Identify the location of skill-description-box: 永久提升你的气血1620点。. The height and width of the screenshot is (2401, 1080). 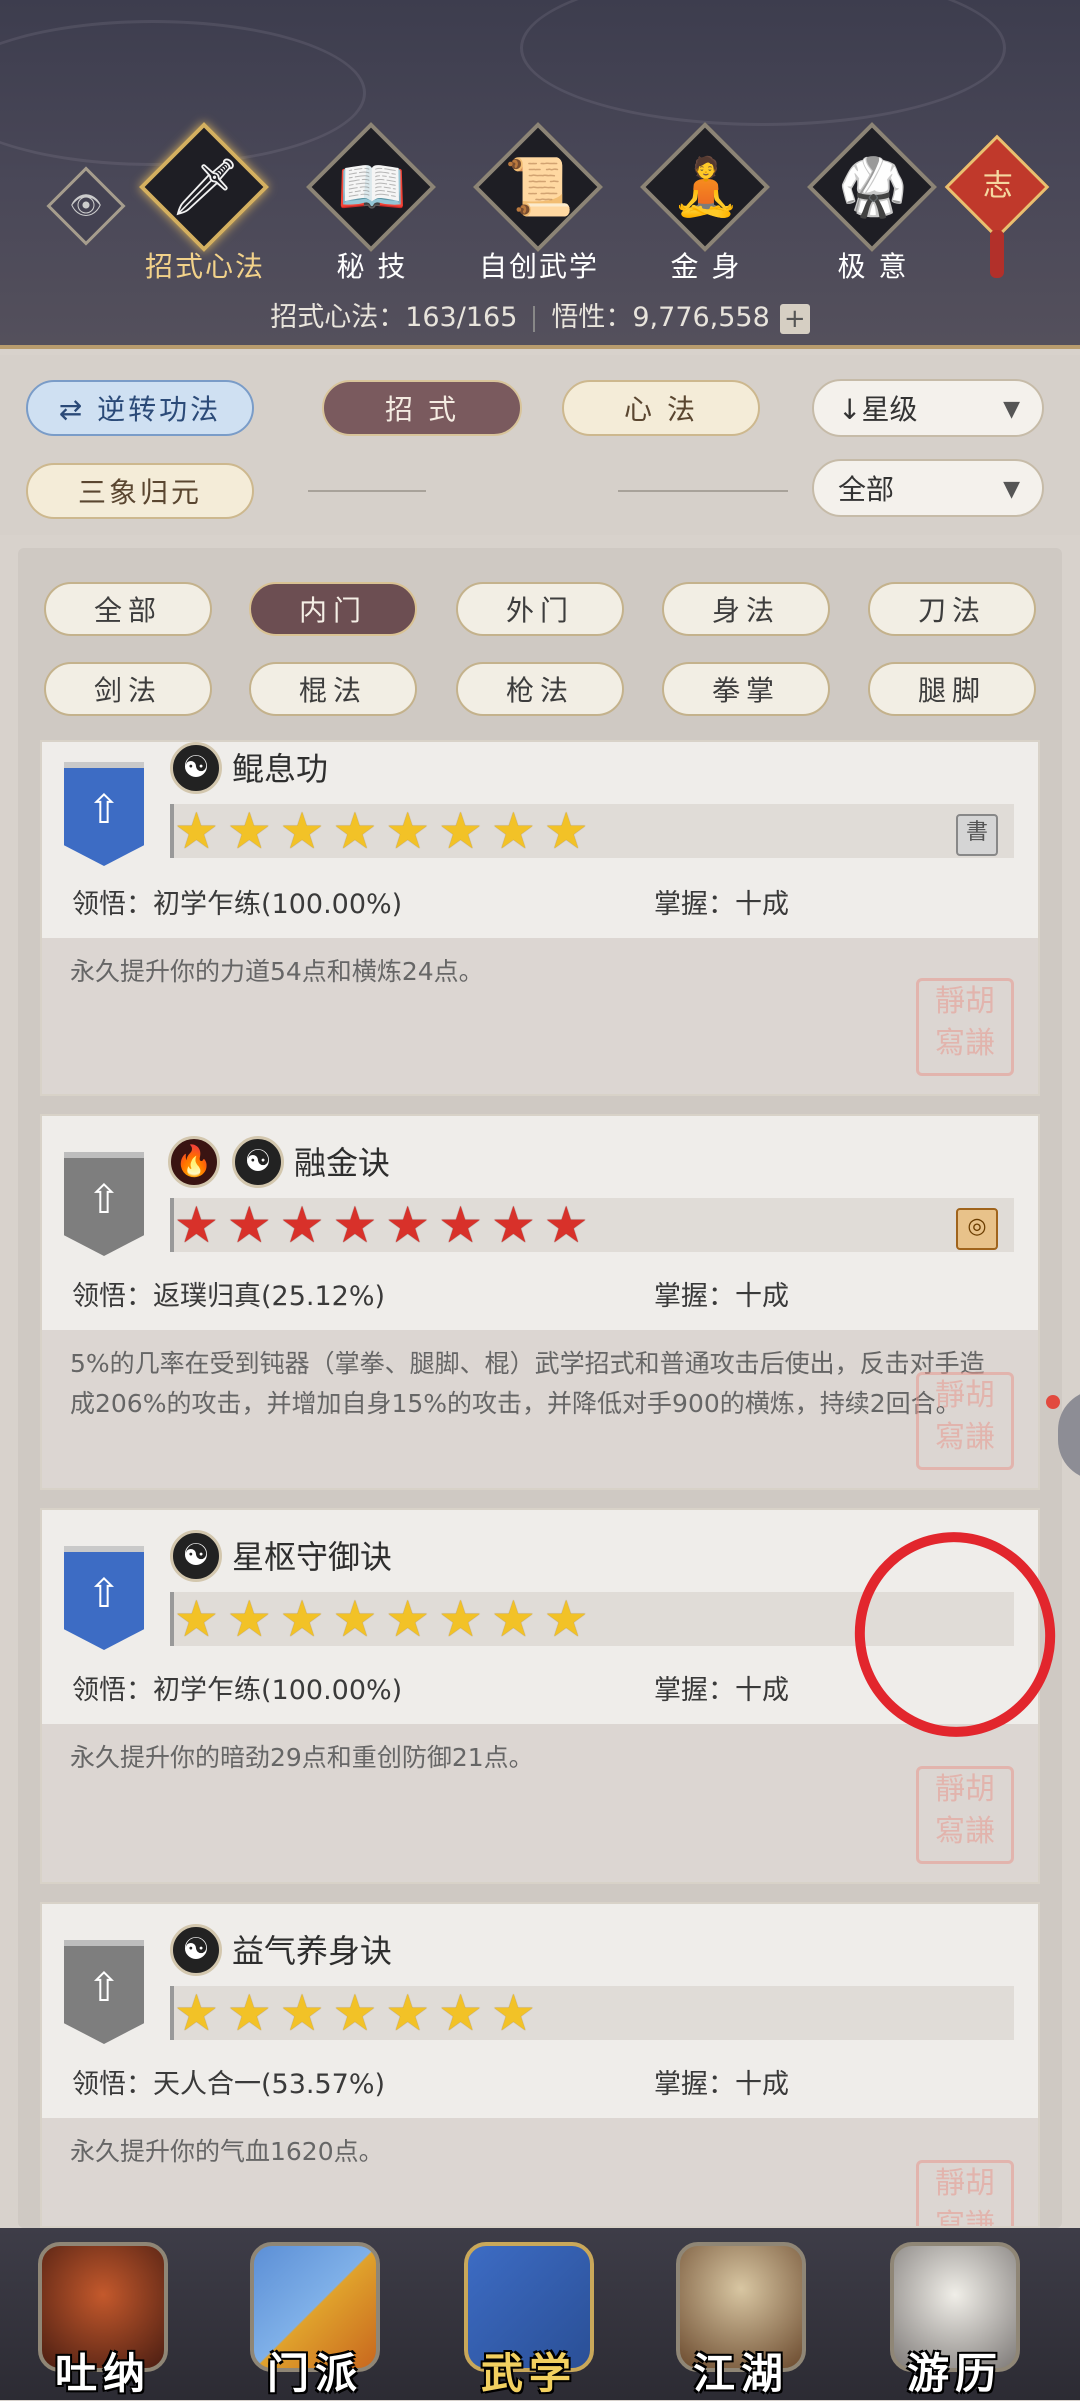
(540, 2172).